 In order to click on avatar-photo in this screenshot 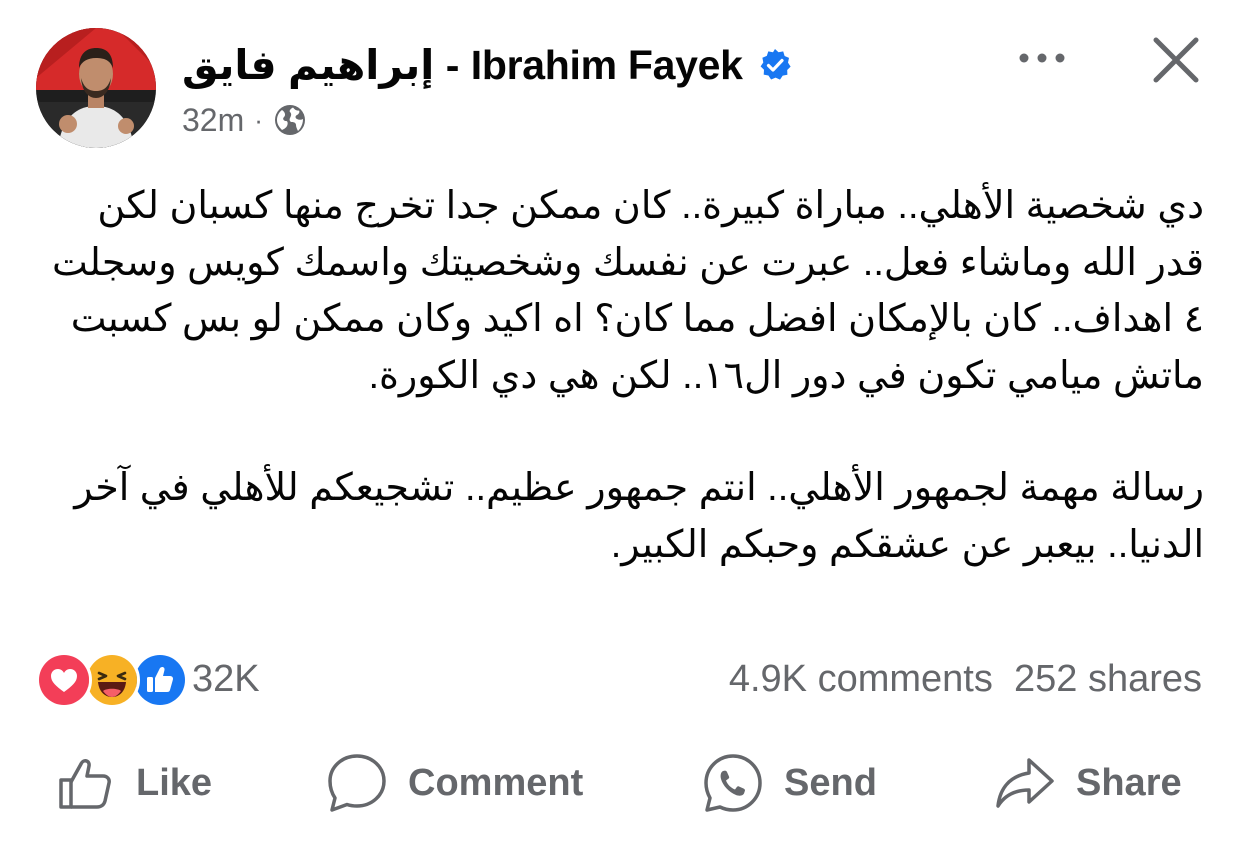, I will do `click(96, 88)`.